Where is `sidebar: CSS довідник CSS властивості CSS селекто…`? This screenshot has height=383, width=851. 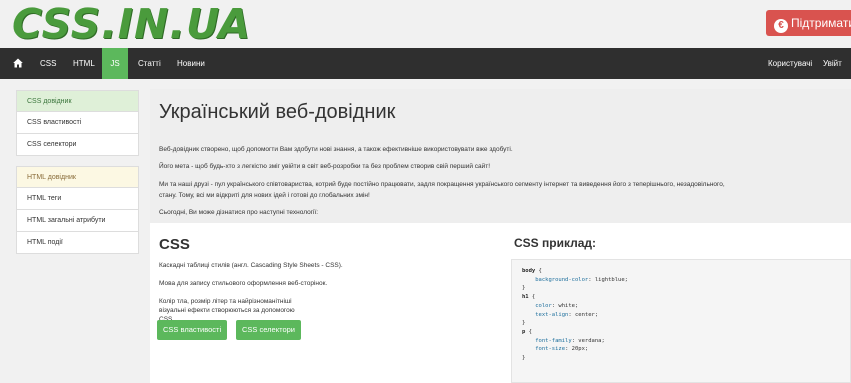 sidebar: CSS довідник CSS властивості CSS селекто… is located at coordinates (77, 172).